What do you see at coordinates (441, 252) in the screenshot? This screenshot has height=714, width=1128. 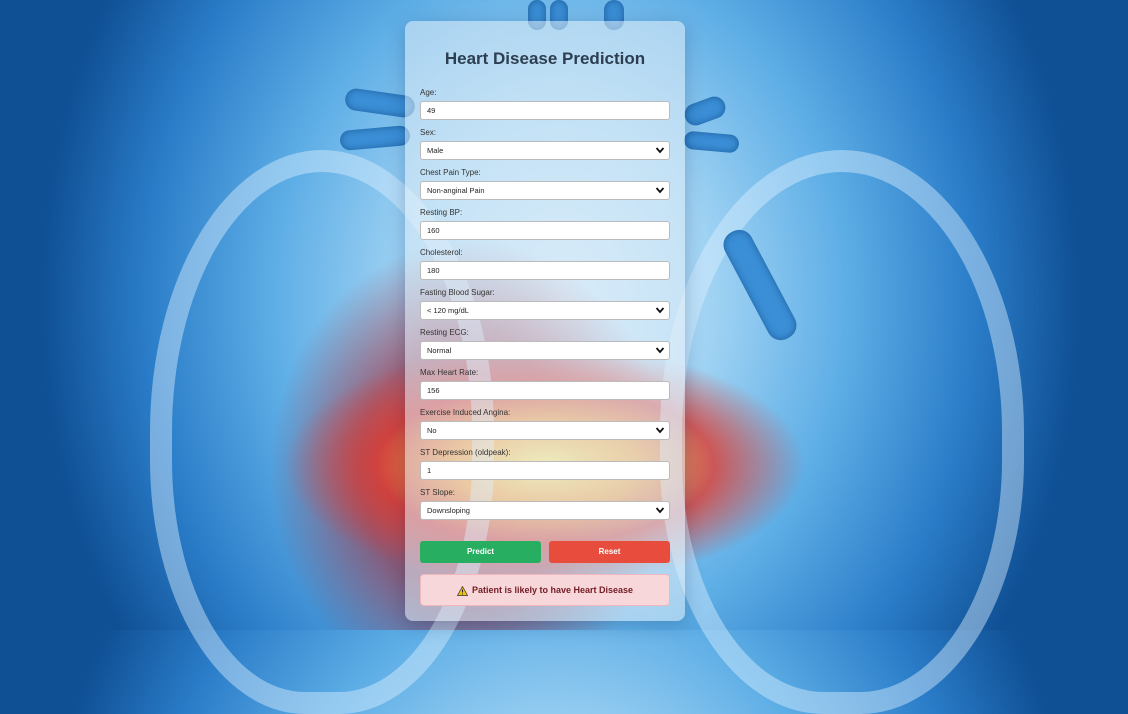 I see `field-label: Cholesterol:` at bounding box center [441, 252].